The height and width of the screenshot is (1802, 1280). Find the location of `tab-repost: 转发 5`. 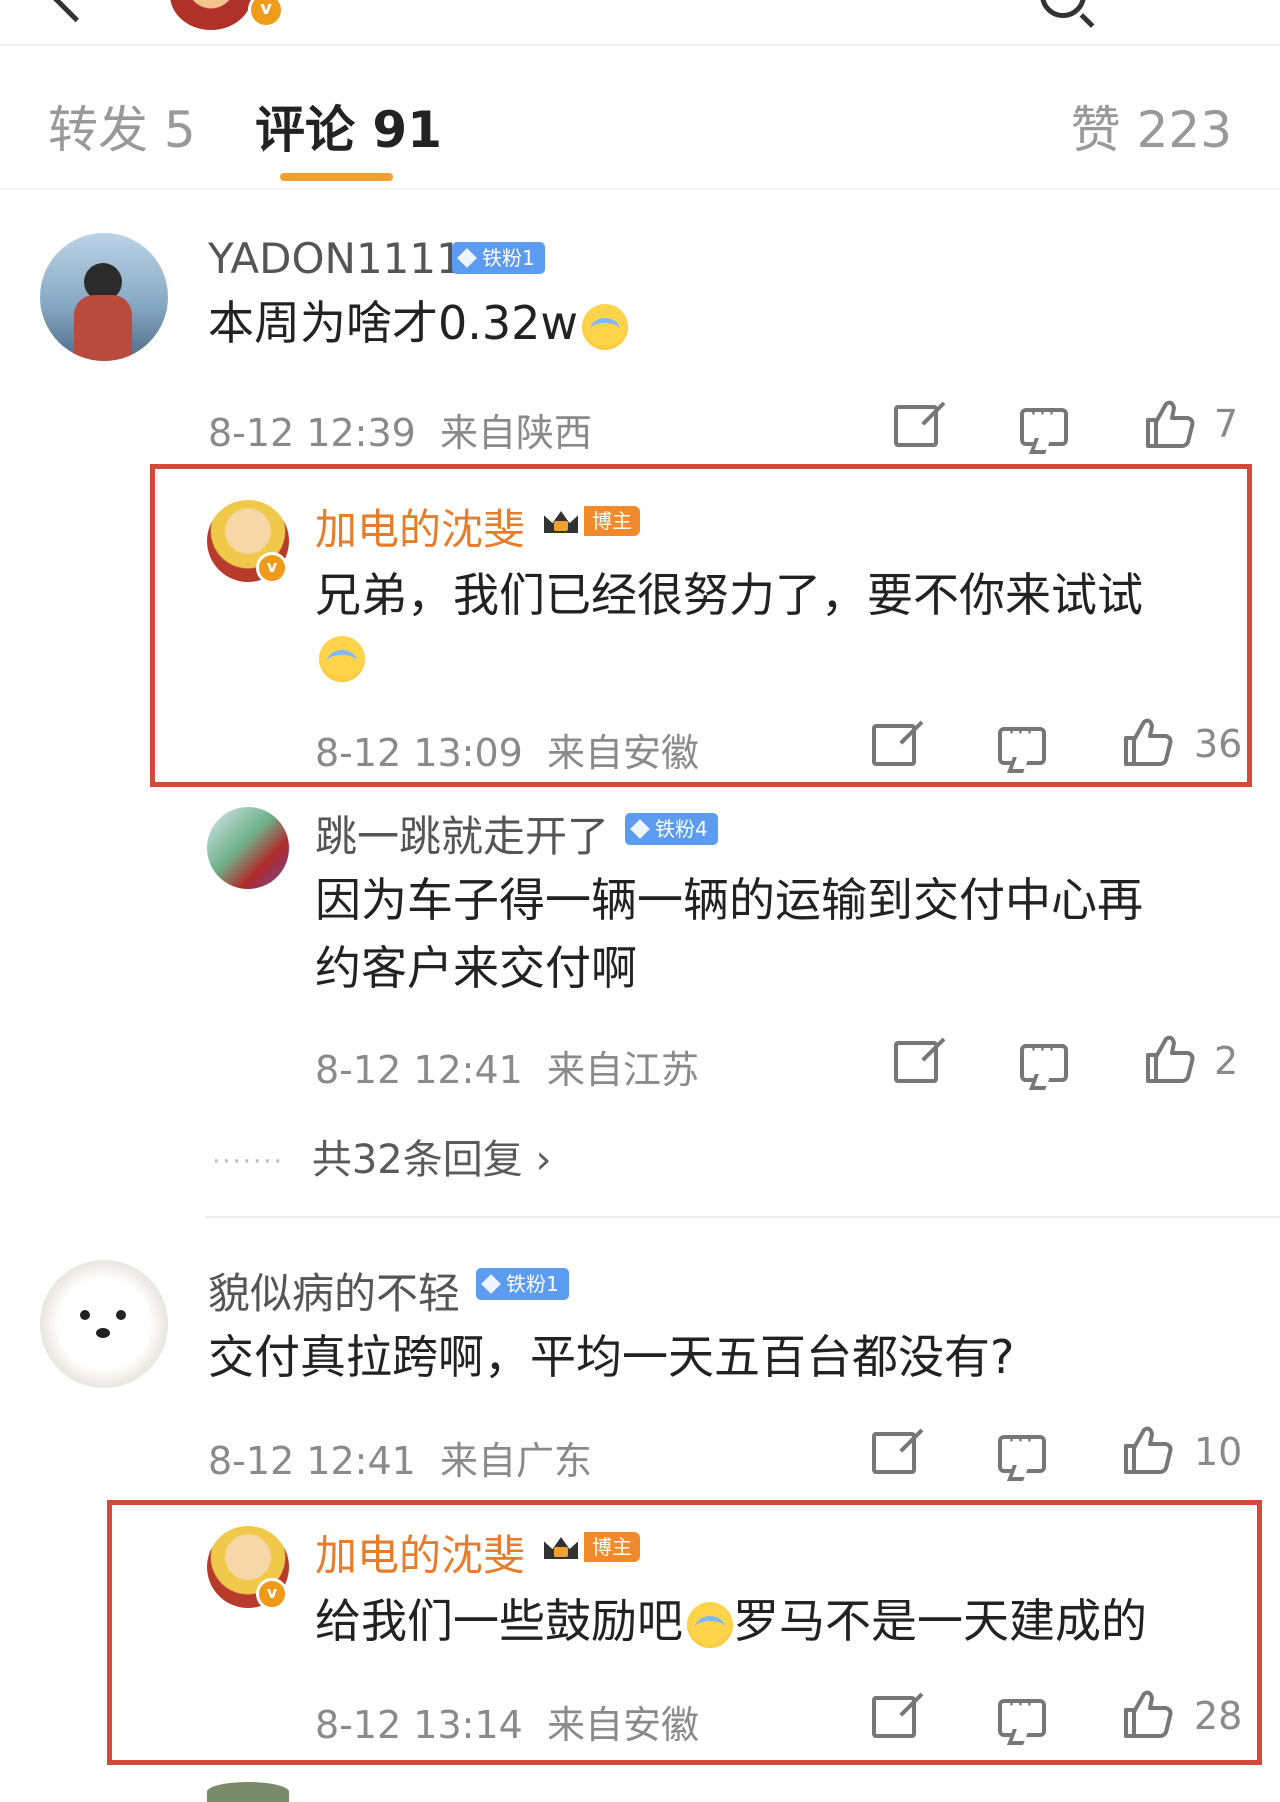

tab-repost: 转发 5 is located at coordinates (122, 126).